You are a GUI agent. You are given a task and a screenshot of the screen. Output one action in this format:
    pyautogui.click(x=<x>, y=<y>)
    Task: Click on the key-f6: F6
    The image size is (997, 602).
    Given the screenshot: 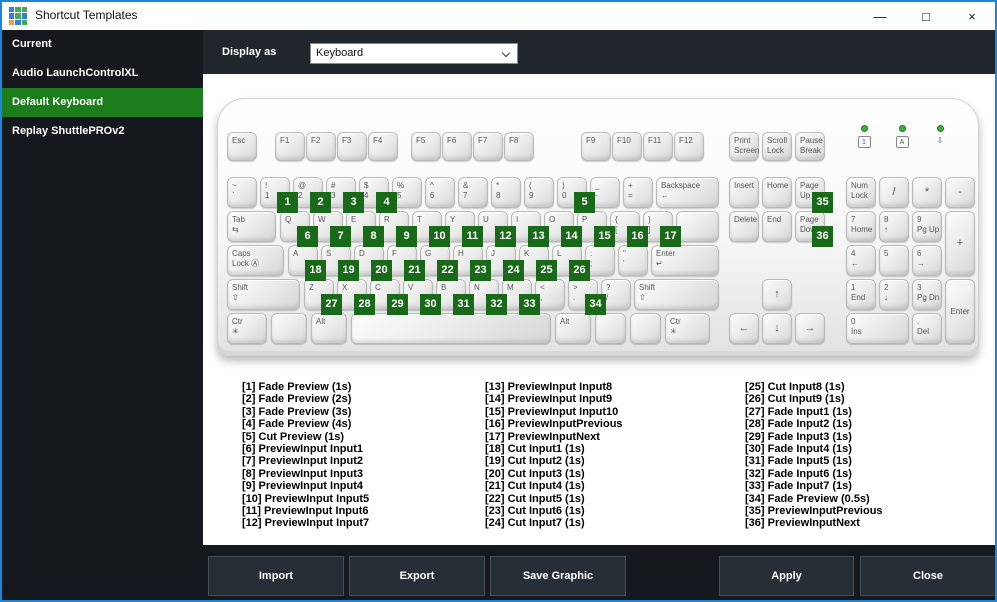 What is the action you would take?
    pyautogui.click(x=457, y=146)
    